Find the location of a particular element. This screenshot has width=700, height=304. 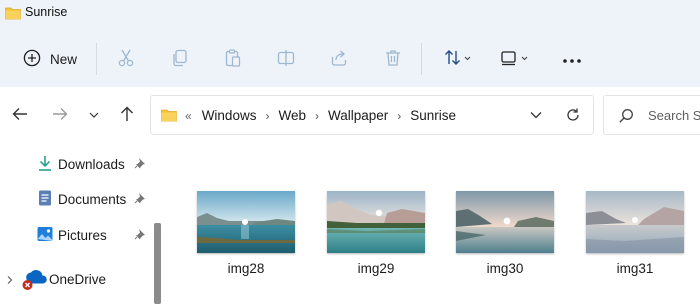

back-button is located at coordinates (20, 115).